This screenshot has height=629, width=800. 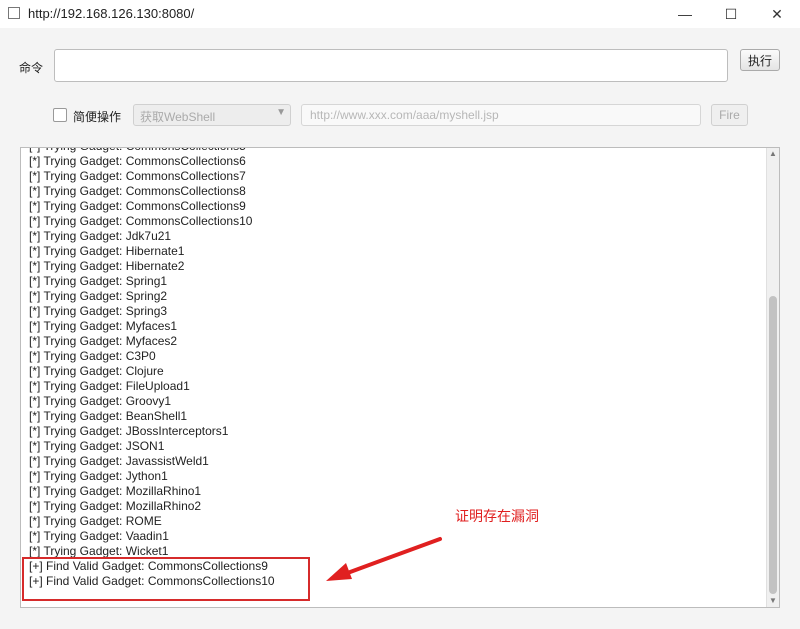 I want to click on webshell-select-value: 获取WebShell, so click(x=178, y=117).